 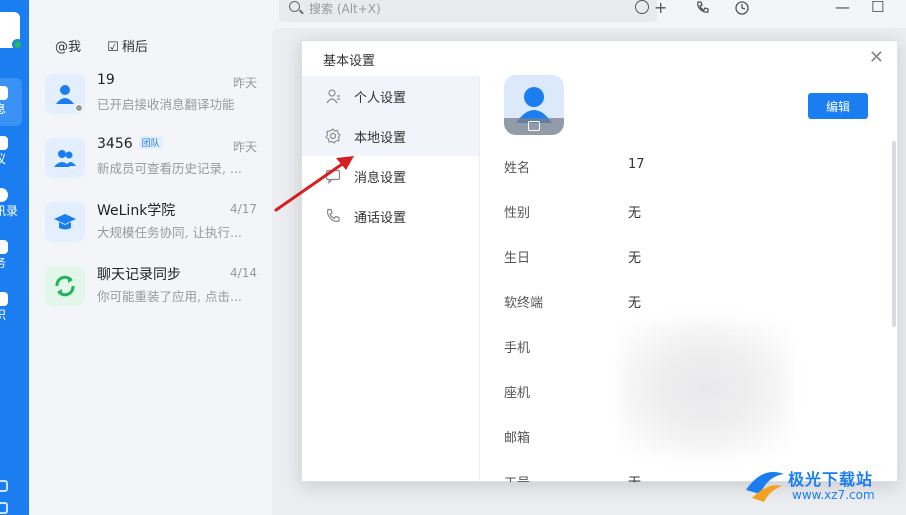 What do you see at coordinates (3, 315) in the screenshot?
I see `rail-item-label: 识` at bounding box center [3, 315].